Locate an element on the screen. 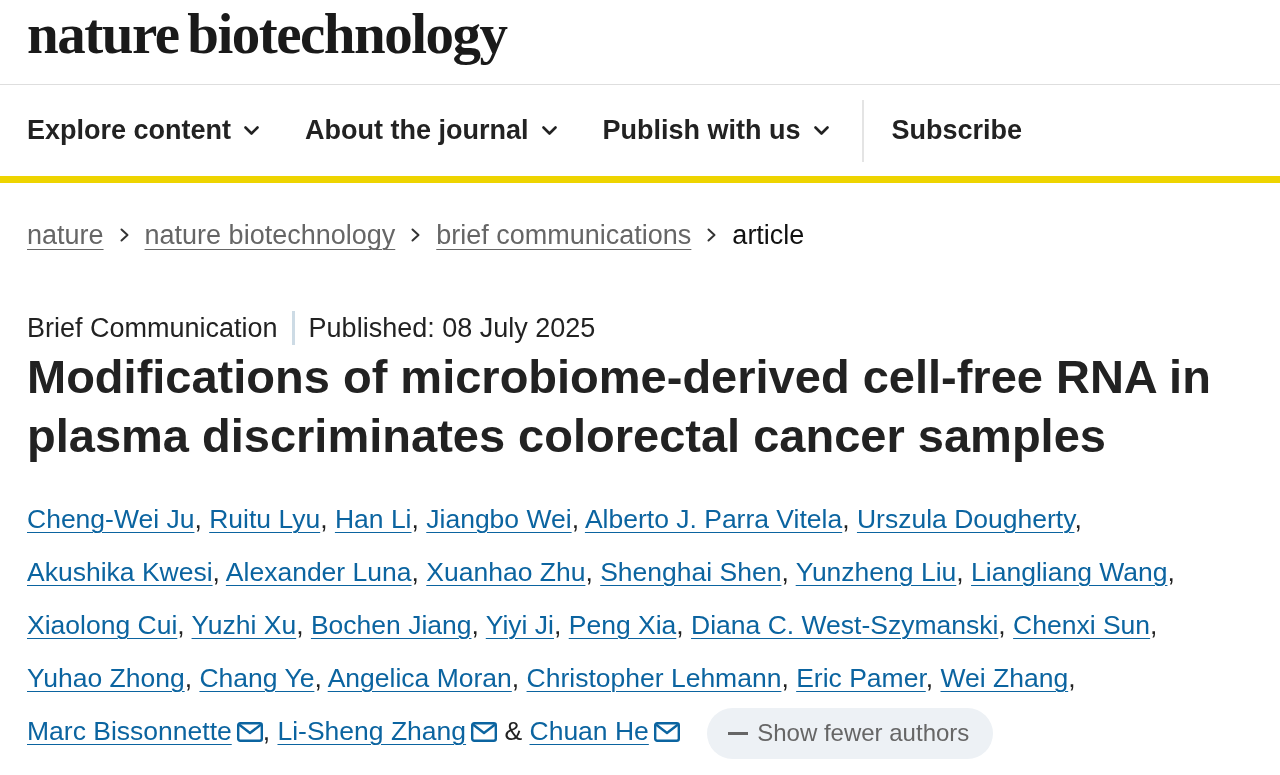  article-type: Brief Communication is located at coordinates (152, 328).